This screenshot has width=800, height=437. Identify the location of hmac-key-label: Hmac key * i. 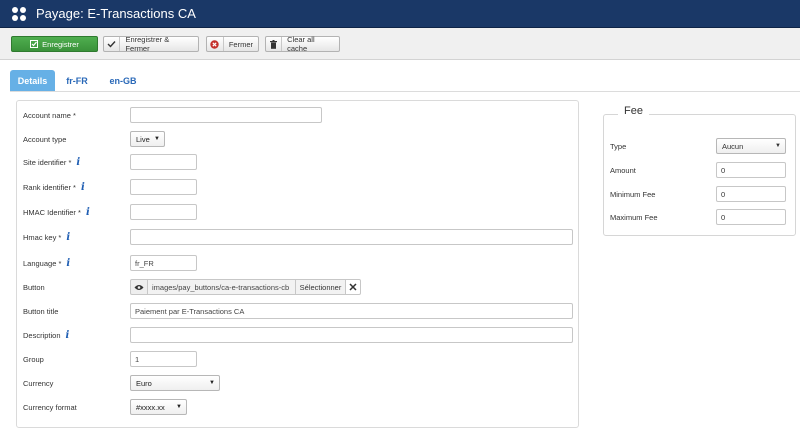
(46, 237).